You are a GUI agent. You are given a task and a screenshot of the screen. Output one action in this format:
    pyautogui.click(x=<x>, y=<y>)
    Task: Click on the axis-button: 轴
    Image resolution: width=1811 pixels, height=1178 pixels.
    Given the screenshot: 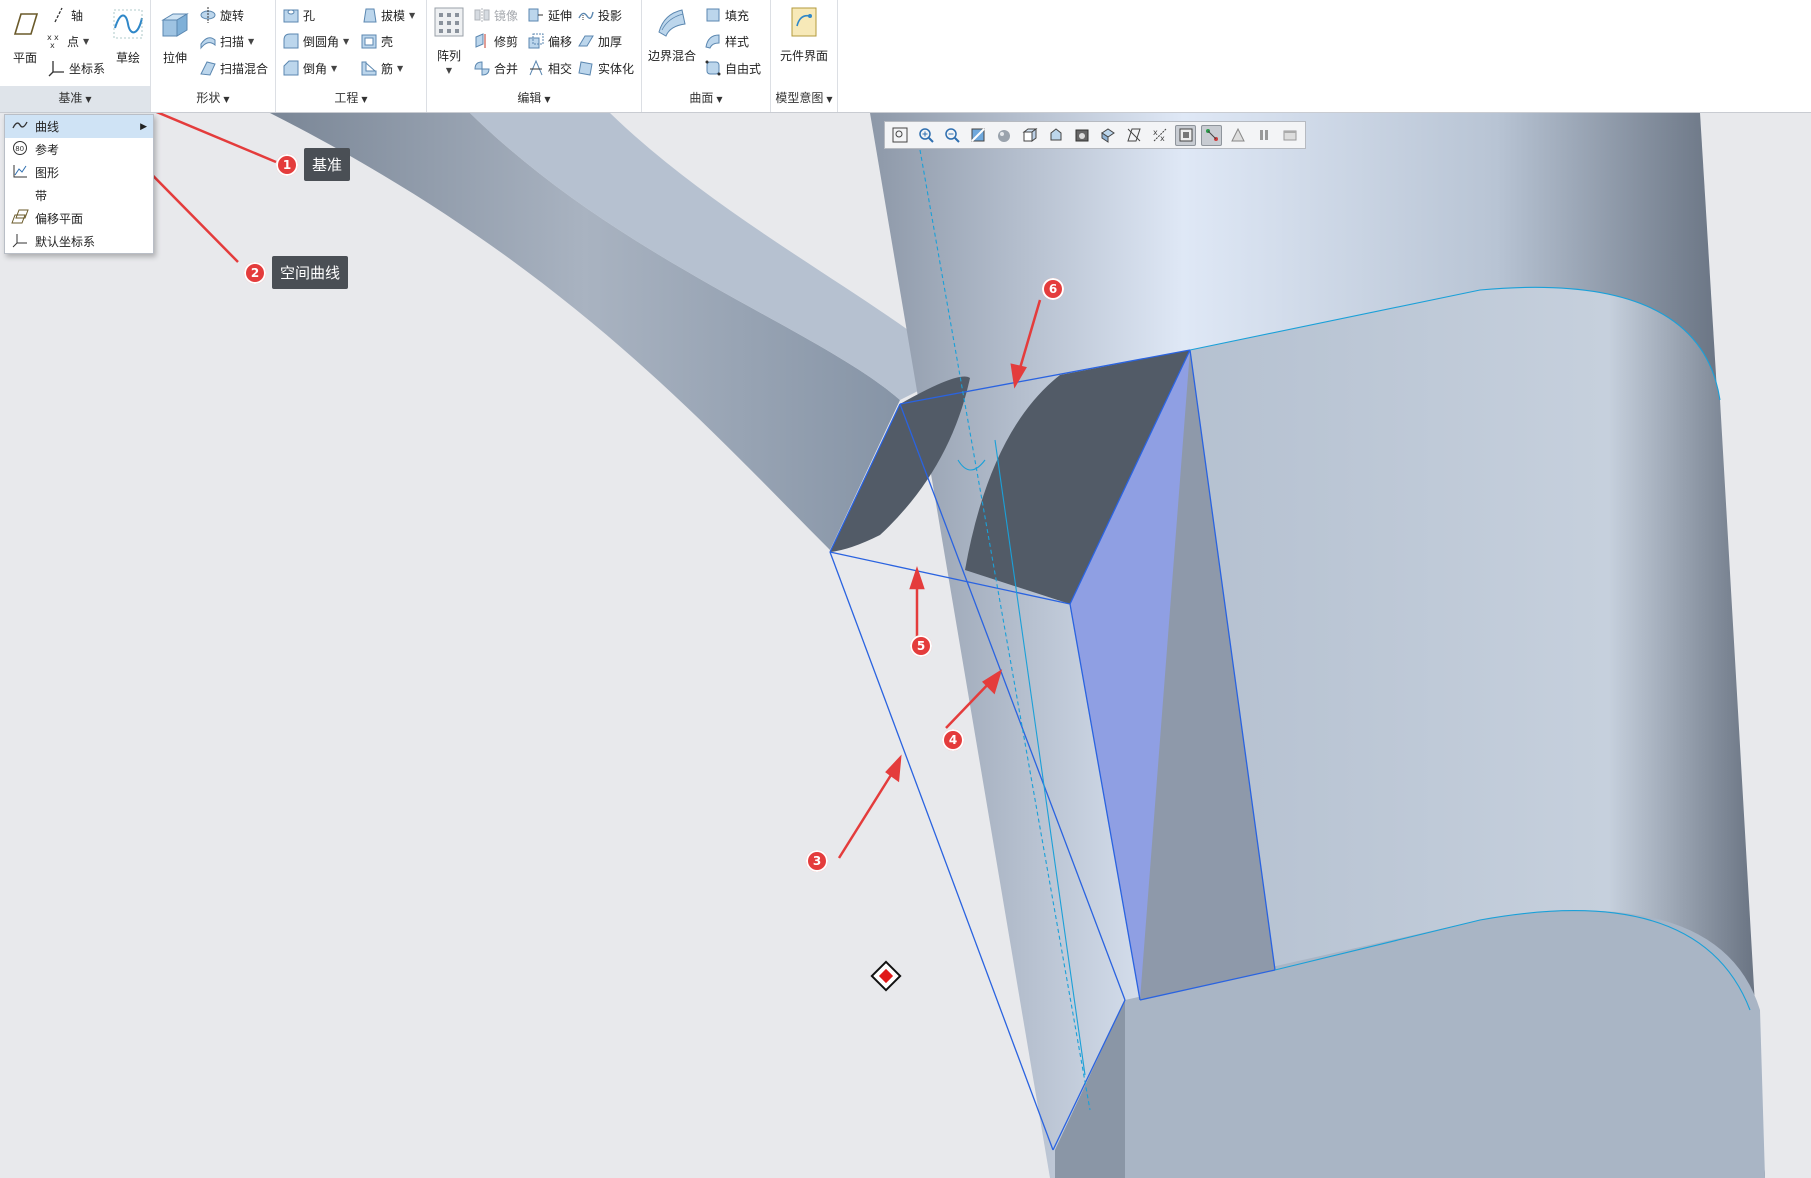 What is the action you would take?
    pyautogui.click(x=66, y=15)
    